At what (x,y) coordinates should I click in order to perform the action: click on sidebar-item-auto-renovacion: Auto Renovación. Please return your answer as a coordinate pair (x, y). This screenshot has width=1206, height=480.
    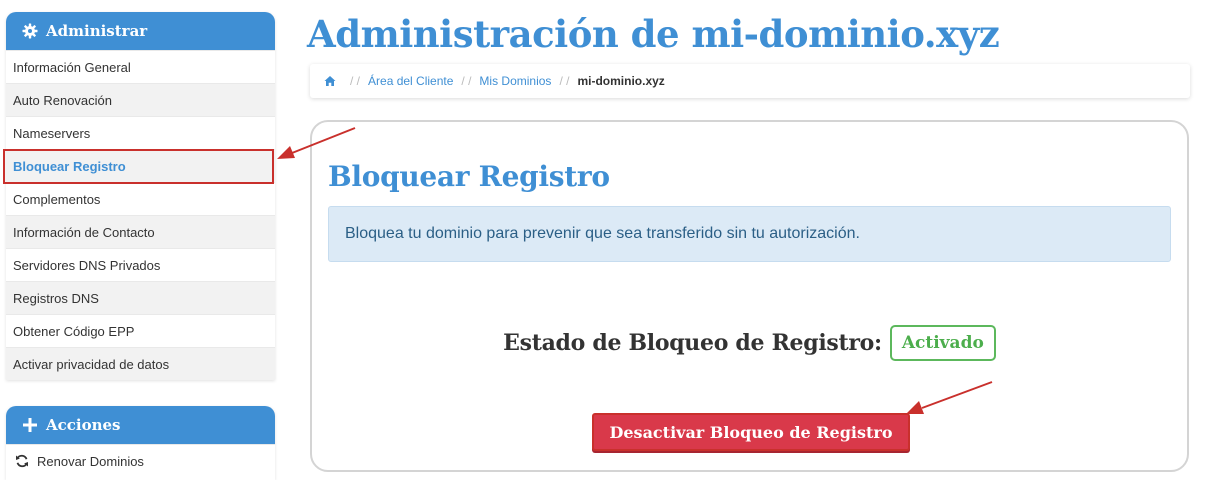
    Looking at the image, I should click on (140, 99).